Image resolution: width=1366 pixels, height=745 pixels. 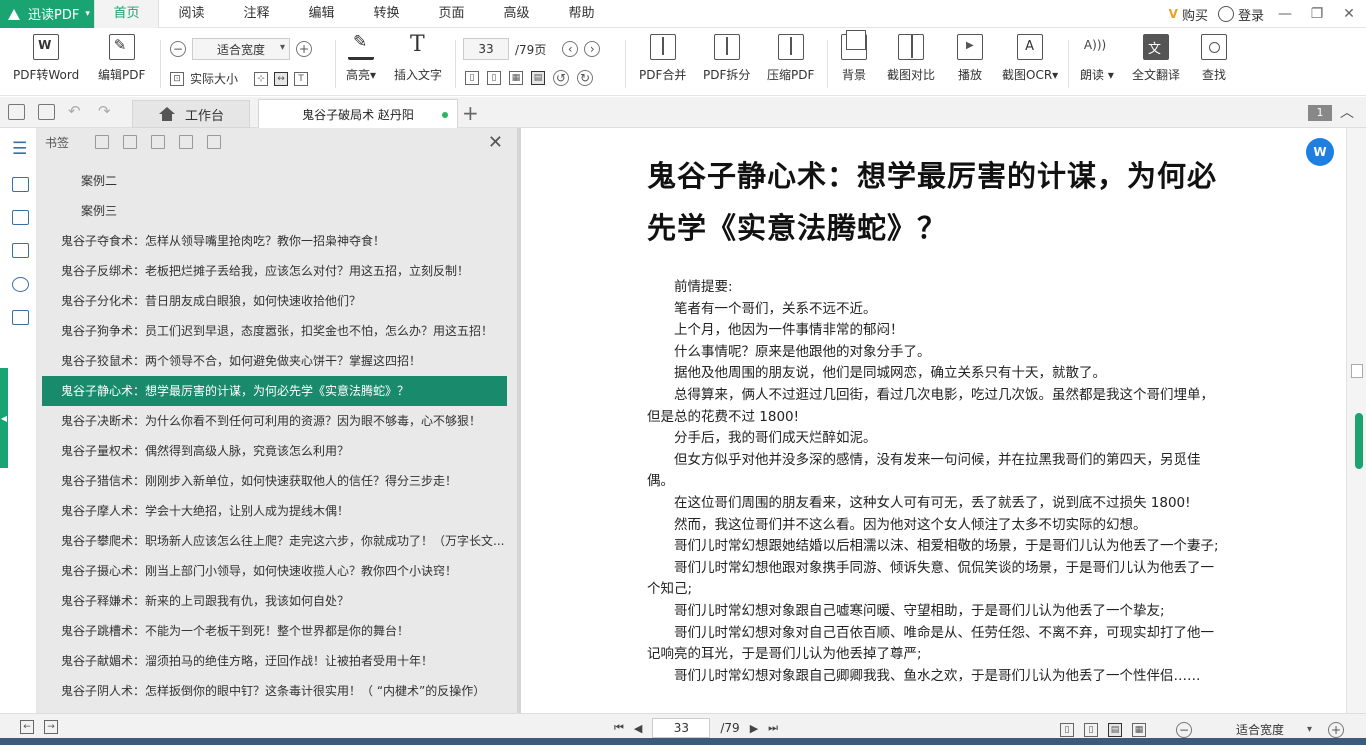 I want to click on back-icon: ←, so click(x=27, y=727).